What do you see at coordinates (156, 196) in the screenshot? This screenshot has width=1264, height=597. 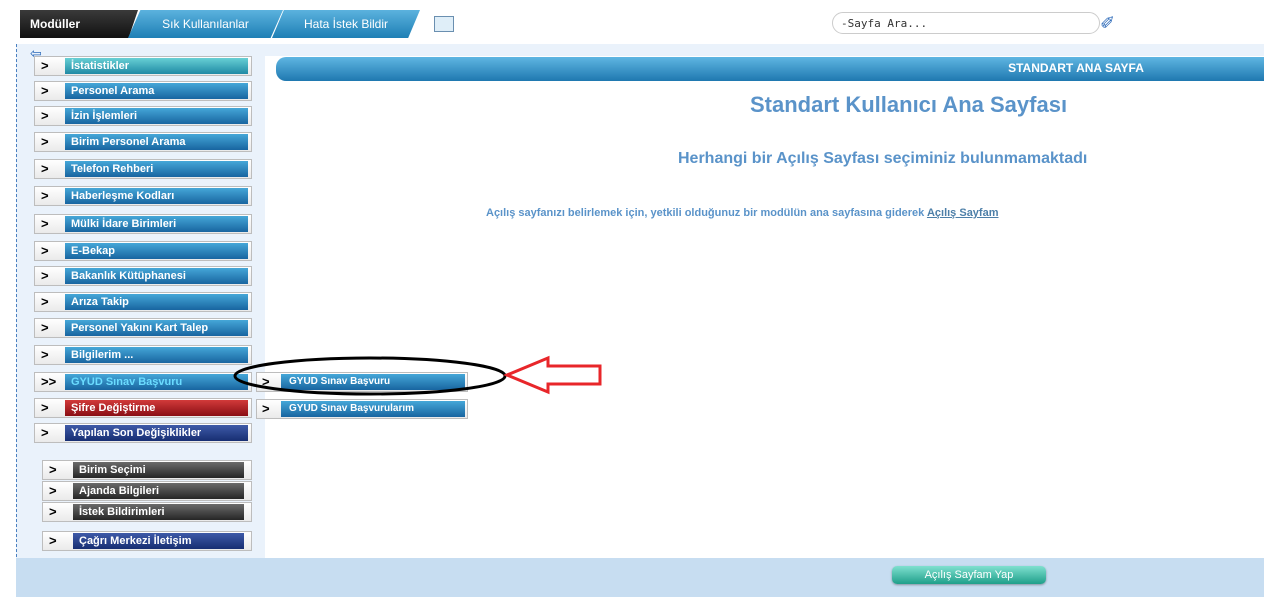 I see `sidebar-item-label: Haberleşme Kodları` at bounding box center [156, 196].